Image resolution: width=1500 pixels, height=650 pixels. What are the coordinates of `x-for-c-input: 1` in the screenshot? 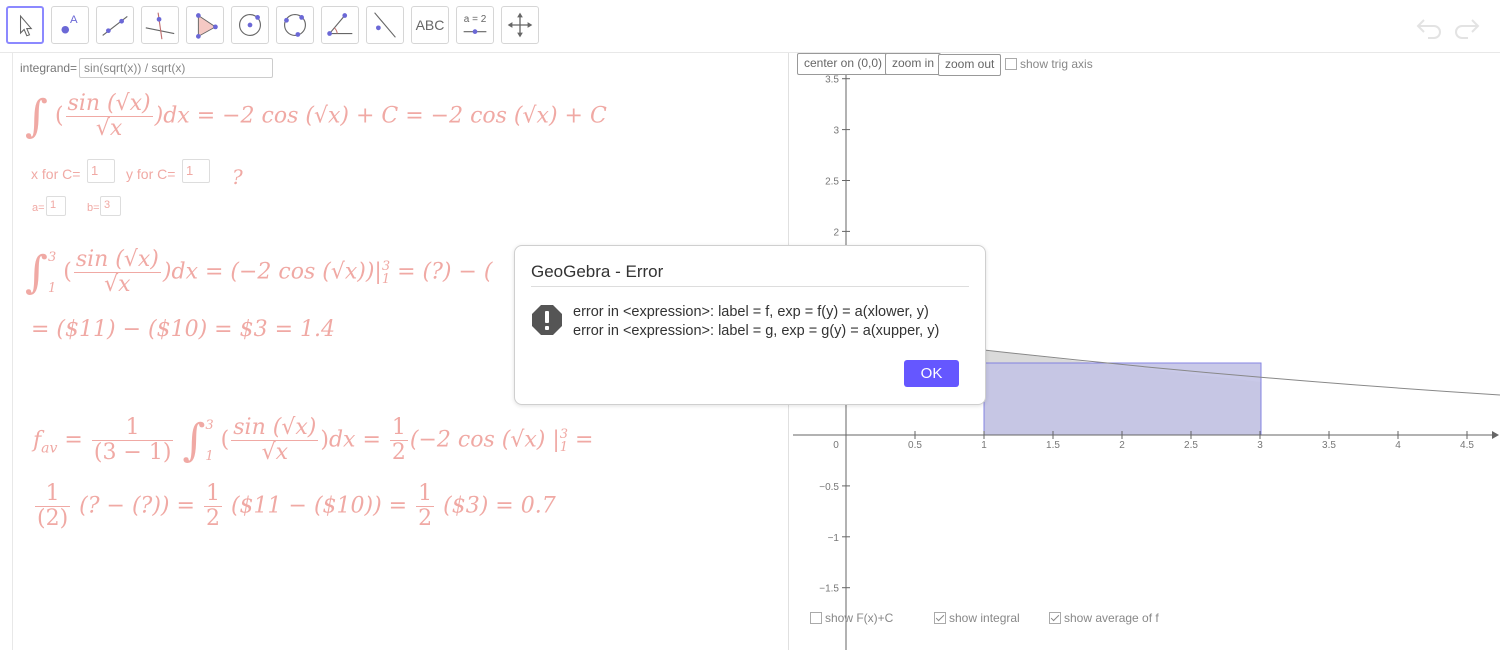 It's located at (101, 171).